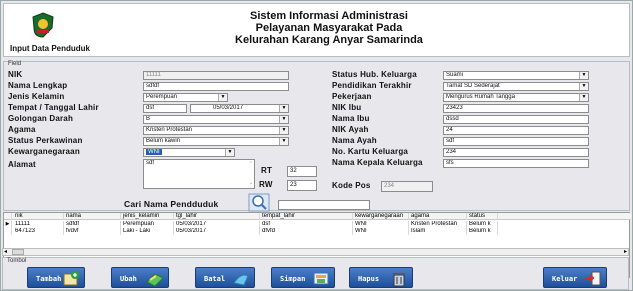 Image resolution: width=633 pixels, height=291 pixels. I want to click on keluar-button: Keluar, so click(575, 277).